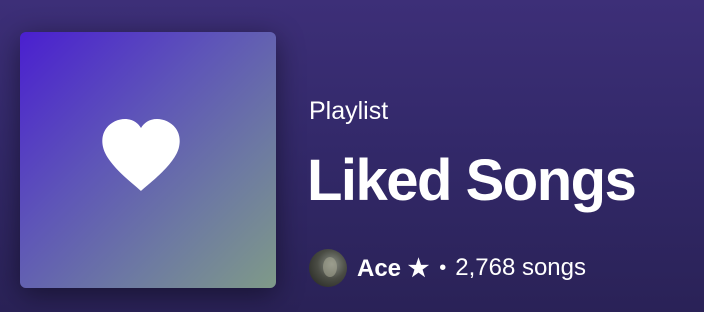  What do you see at coordinates (349, 111) in the screenshot?
I see `playlist-type-label: Playlist` at bounding box center [349, 111].